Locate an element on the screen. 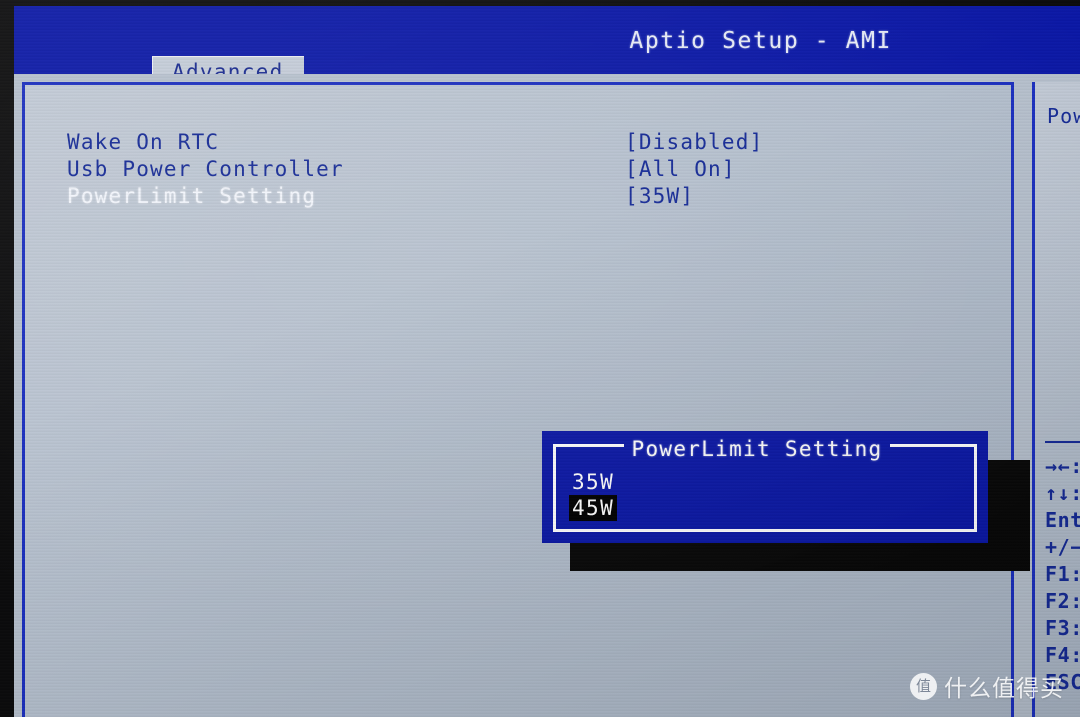  dialog-option-35w: 35W is located at coordinates (593, 482).